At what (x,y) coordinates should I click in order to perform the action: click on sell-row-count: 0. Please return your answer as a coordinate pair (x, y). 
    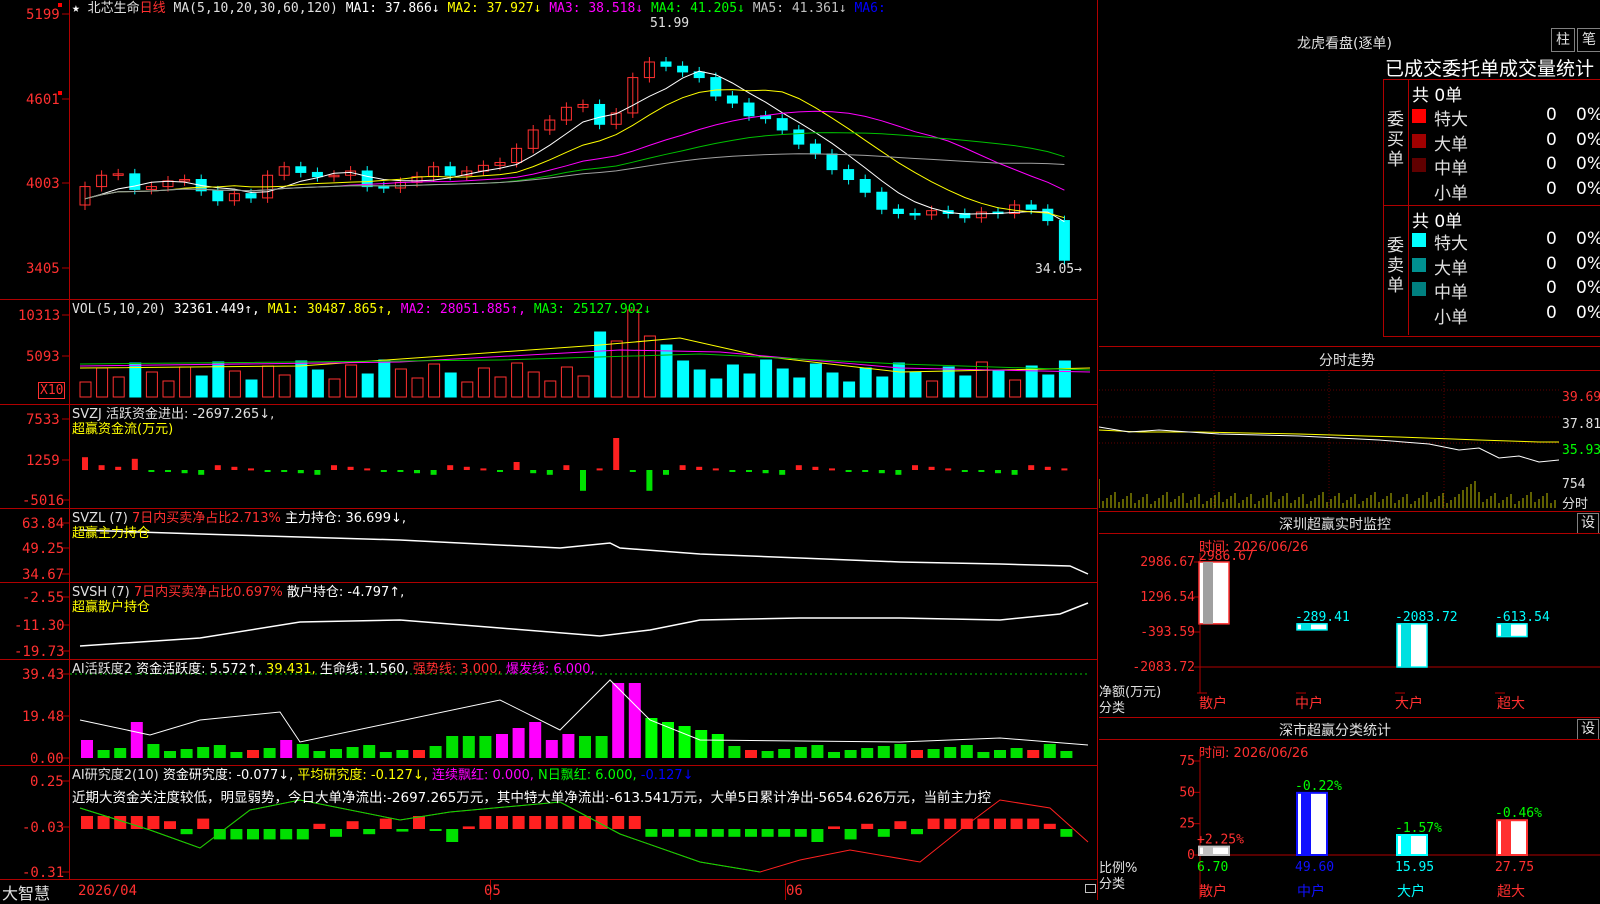
    Looking at the image, I should click on (1551, 312).